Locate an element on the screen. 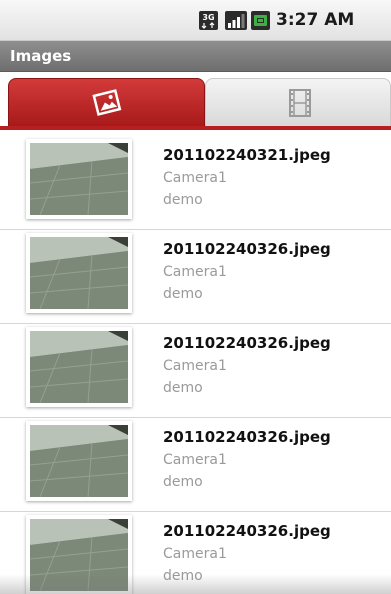  signal-strength-icon is located at coordinates (236, 20).